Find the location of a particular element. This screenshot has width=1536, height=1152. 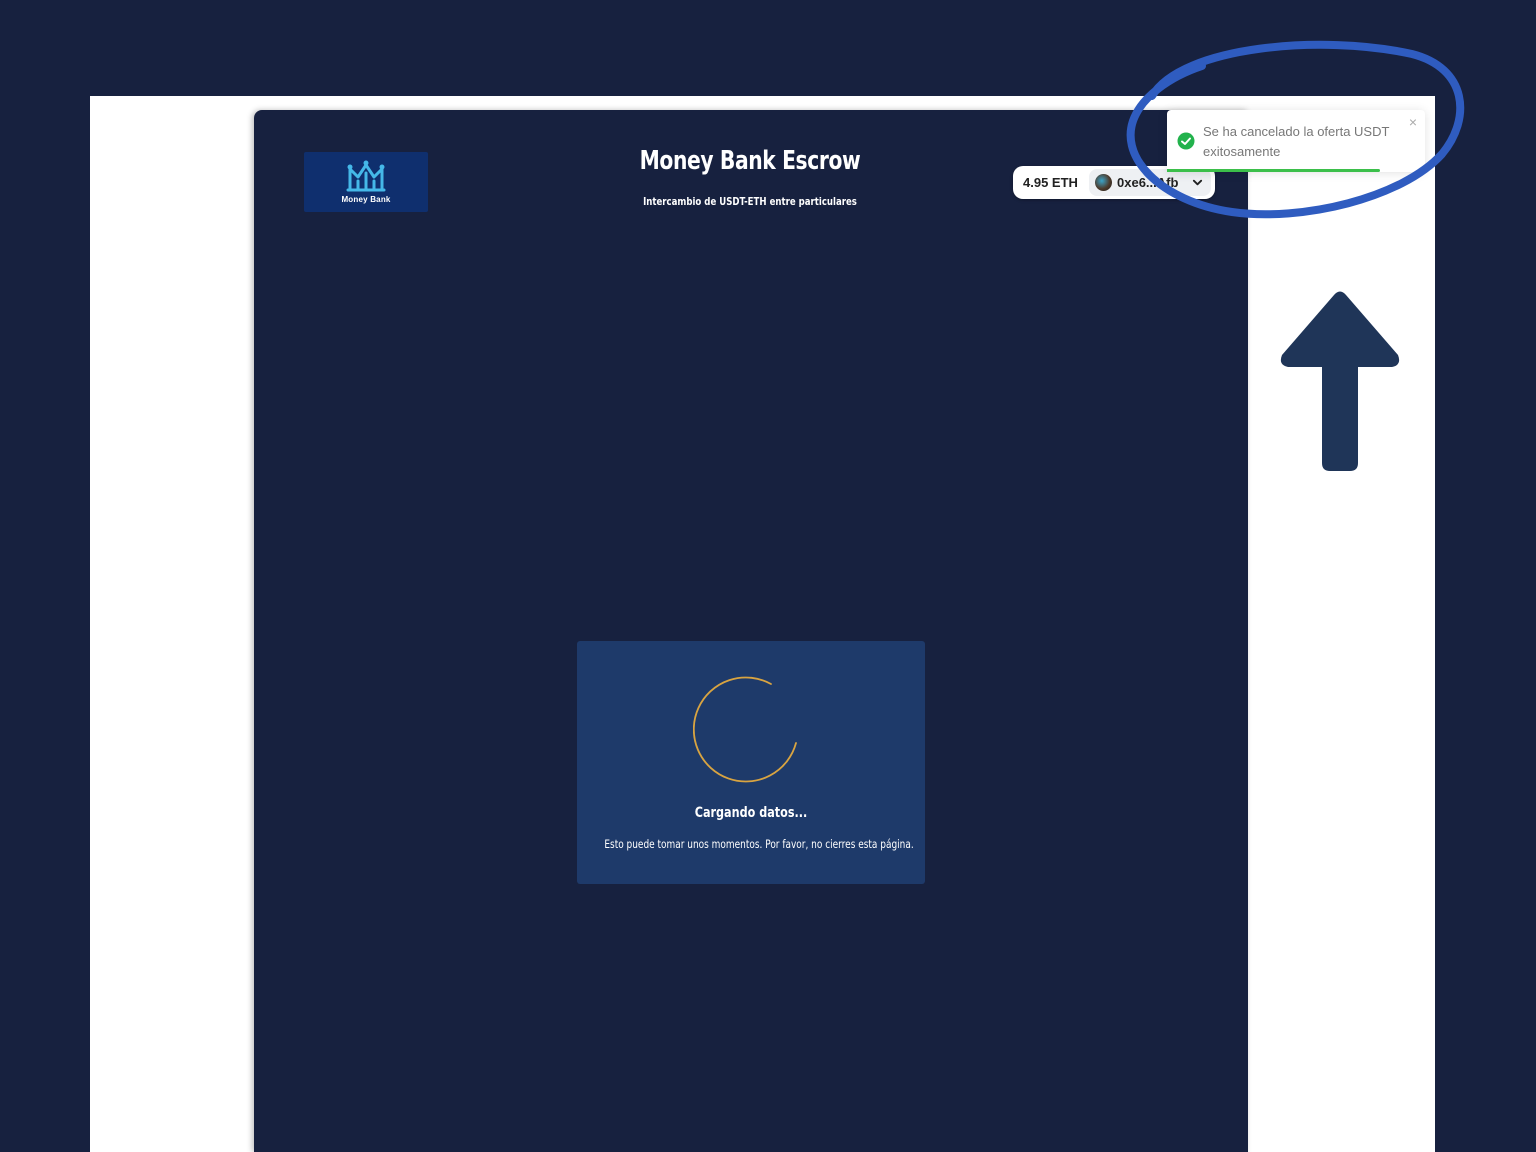

logo-text: Money Bank is located at coordinates (366, 199).